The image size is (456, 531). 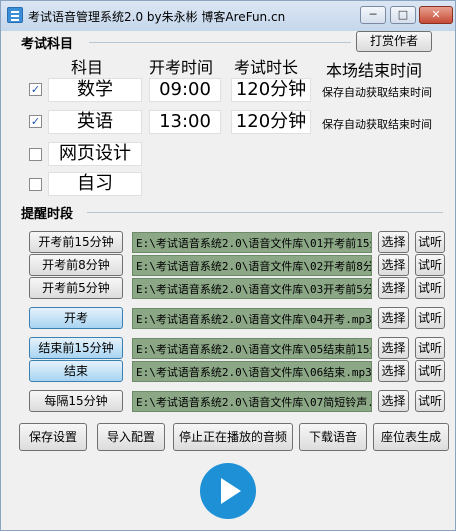 I want to click on listen-button-6: 试听, so click(x=430, y=371).